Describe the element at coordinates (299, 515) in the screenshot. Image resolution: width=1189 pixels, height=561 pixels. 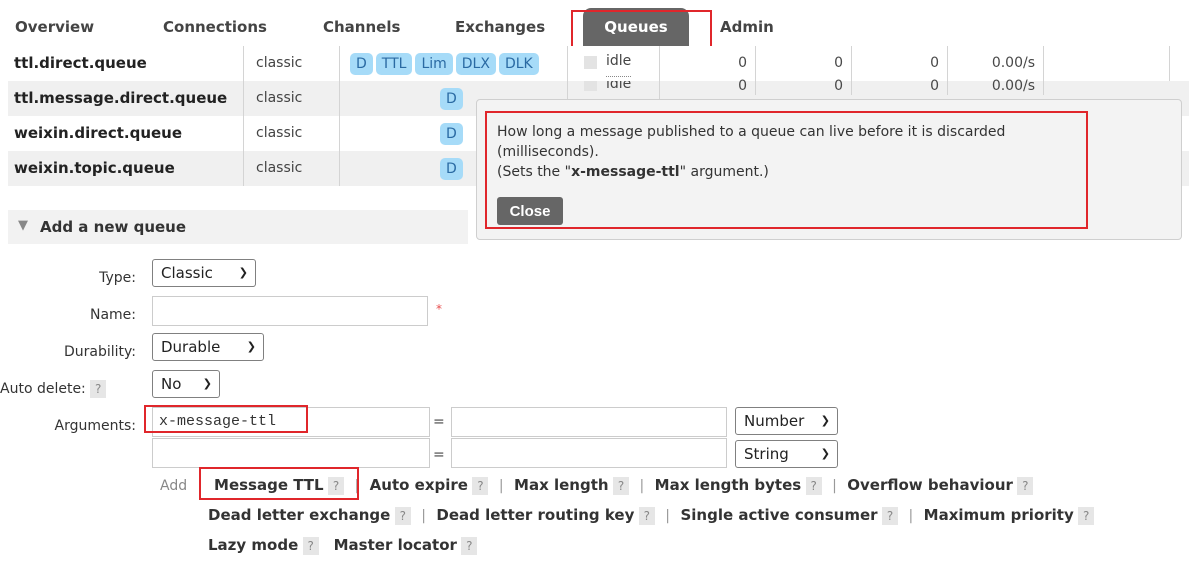
I see `option-dead-letter-exchange: Dead letter exchange` at that location.